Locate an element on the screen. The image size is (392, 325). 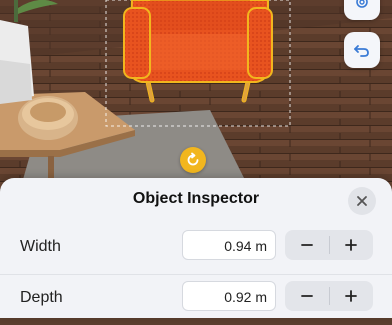
depth-stepper is located at coordinates (329, 296).